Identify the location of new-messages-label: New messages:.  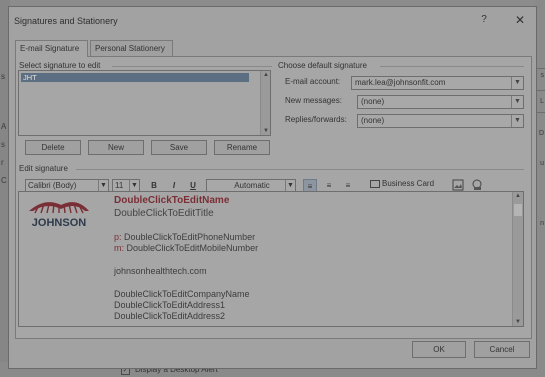
(313, 100).